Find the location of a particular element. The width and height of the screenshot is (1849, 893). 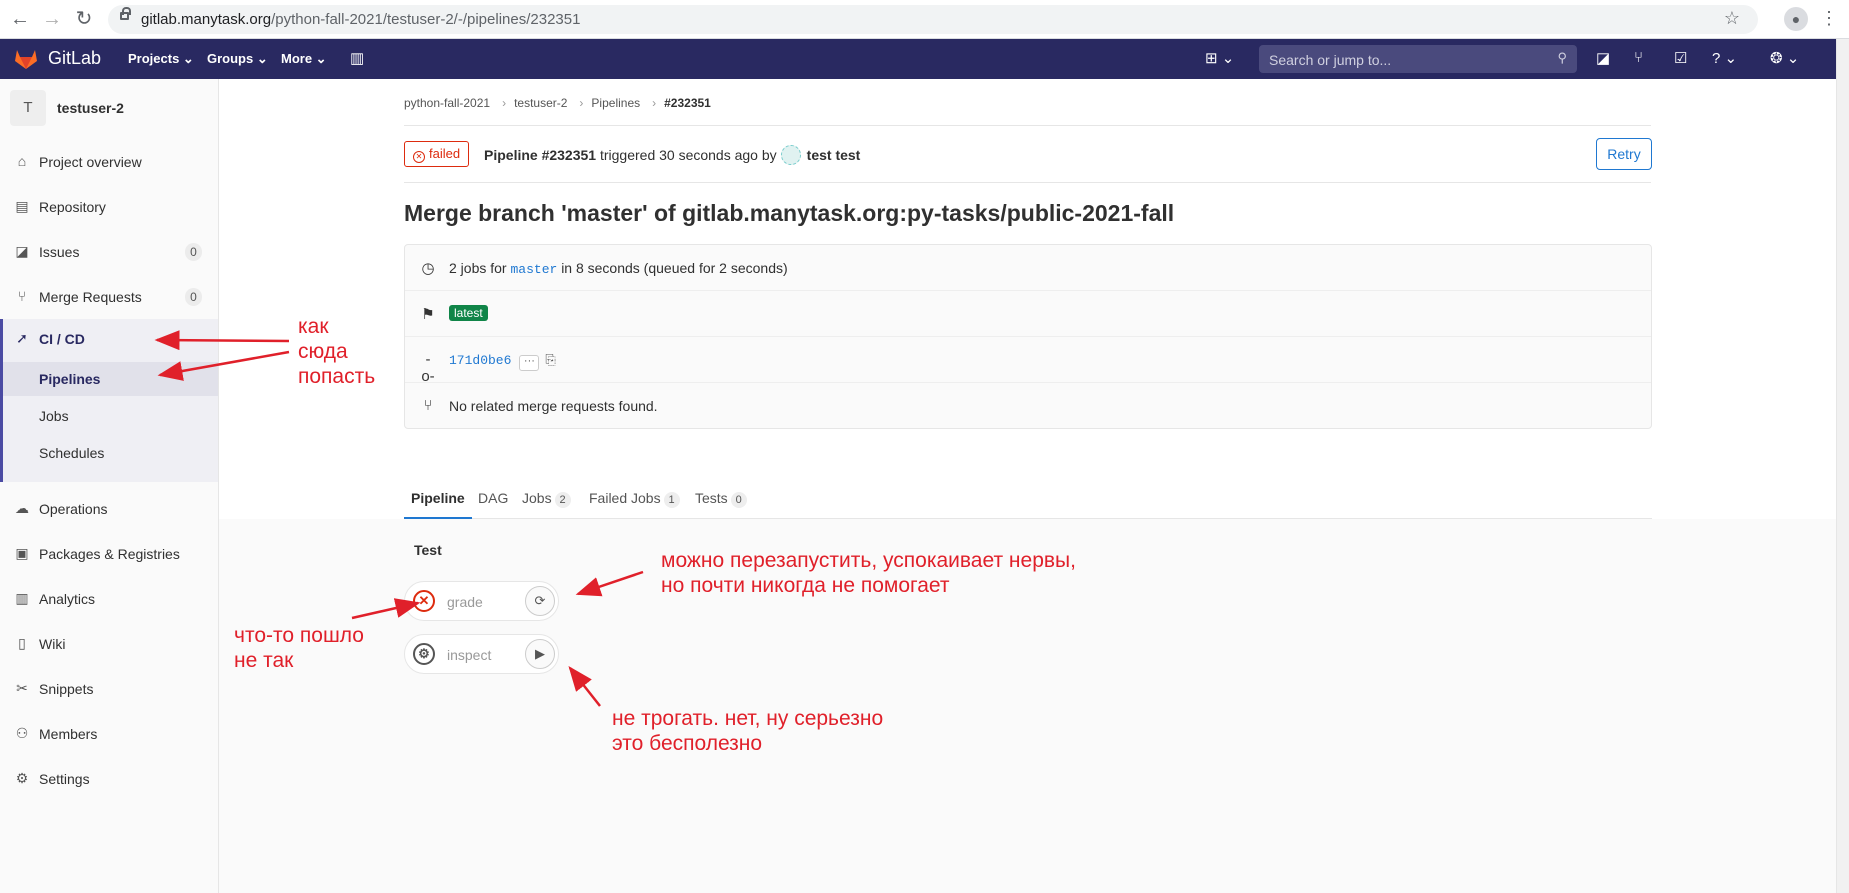

breadcrumb-project: testuser-2 is located at coordinates (540, 103).